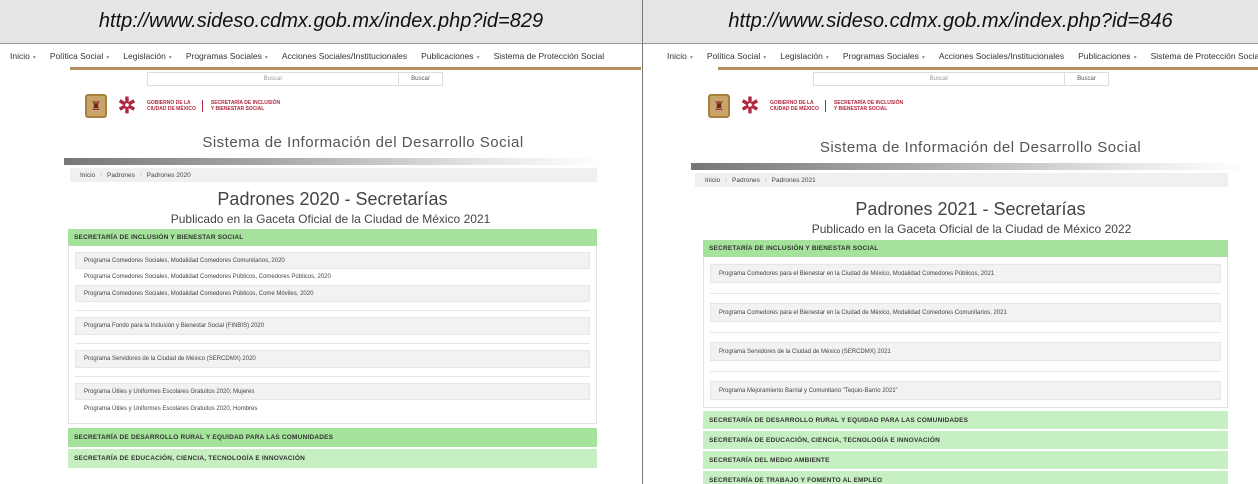 Image resolution: width=1258 pixels, height=484 pixels. Describe the element at coordinates (970, 209) in the screenshot. I see `page-title: Padrones 2021 - Secretarías` at that location.